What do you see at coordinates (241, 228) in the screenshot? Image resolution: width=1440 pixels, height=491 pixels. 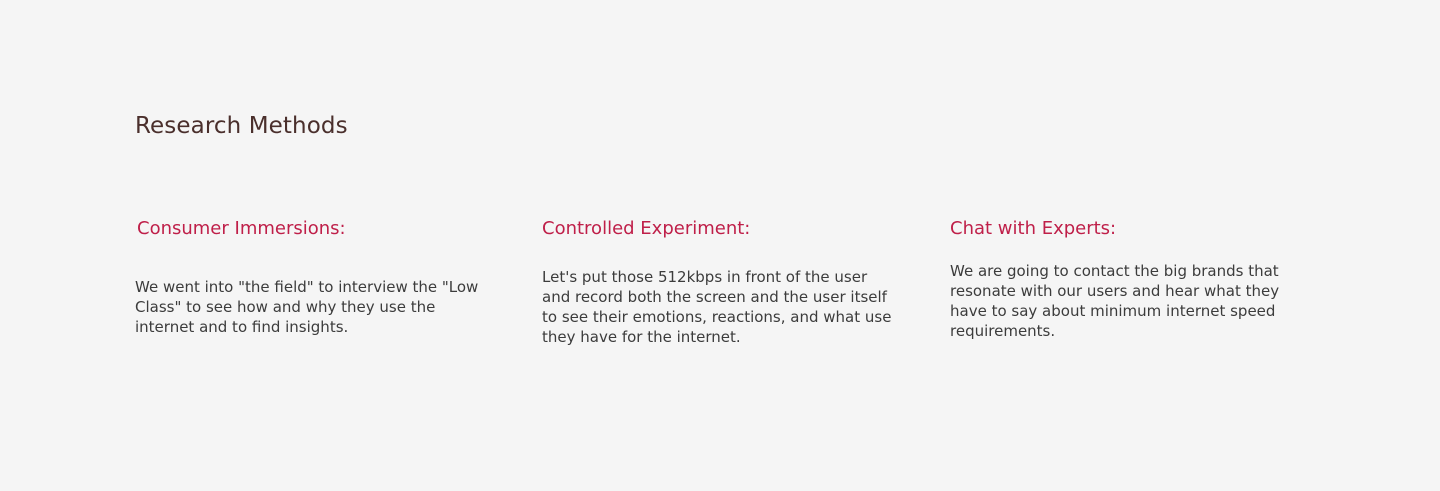 I see `method-heading-consumer-immersions: Consumer Immersions:` at bounding box center [241, 228].